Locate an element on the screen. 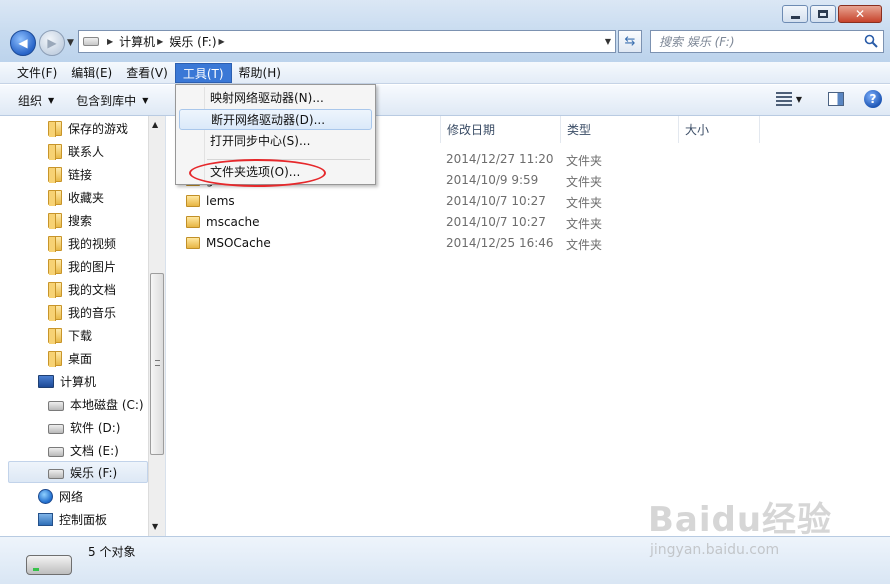 The width and height of the screenshot is (890, 584). forward-button: ▶ is located at coordinates (52, 43).